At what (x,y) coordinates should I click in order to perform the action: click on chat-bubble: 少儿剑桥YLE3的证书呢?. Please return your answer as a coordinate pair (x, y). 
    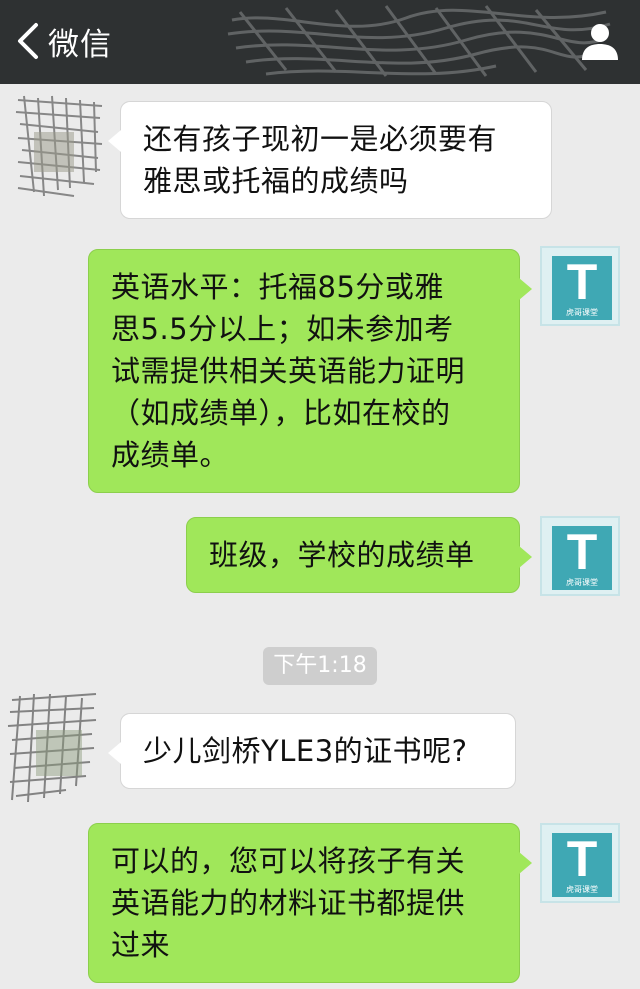
    Looking at the image, I should click on (312, 751).